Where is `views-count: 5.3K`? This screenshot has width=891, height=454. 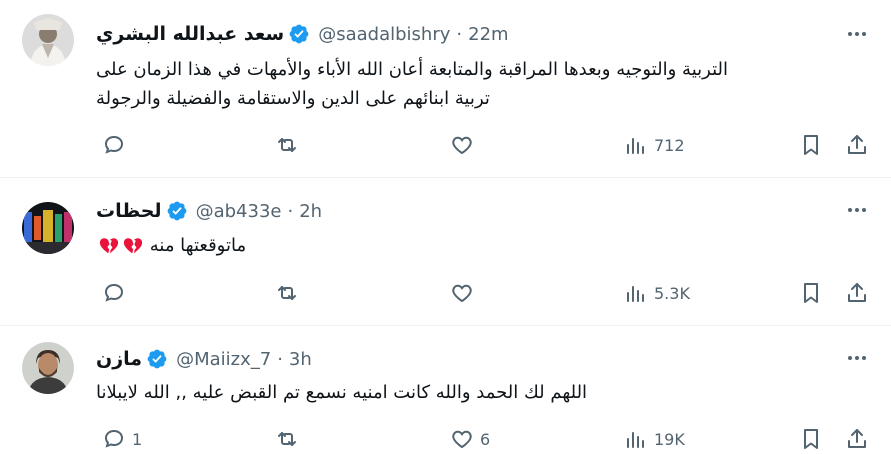 views-count: 5.3K is located at coordinates (672, 293).